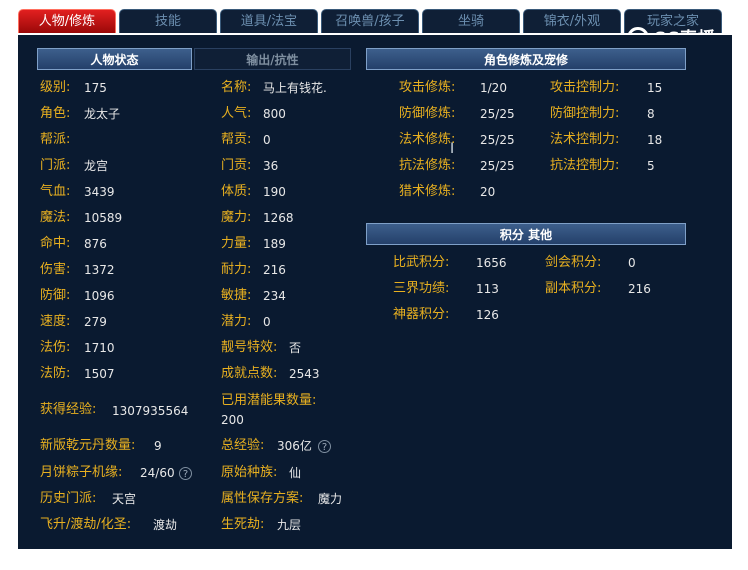 The image size is (748, 570). I want to click on stat-label: 命中:, so click(55, 243).